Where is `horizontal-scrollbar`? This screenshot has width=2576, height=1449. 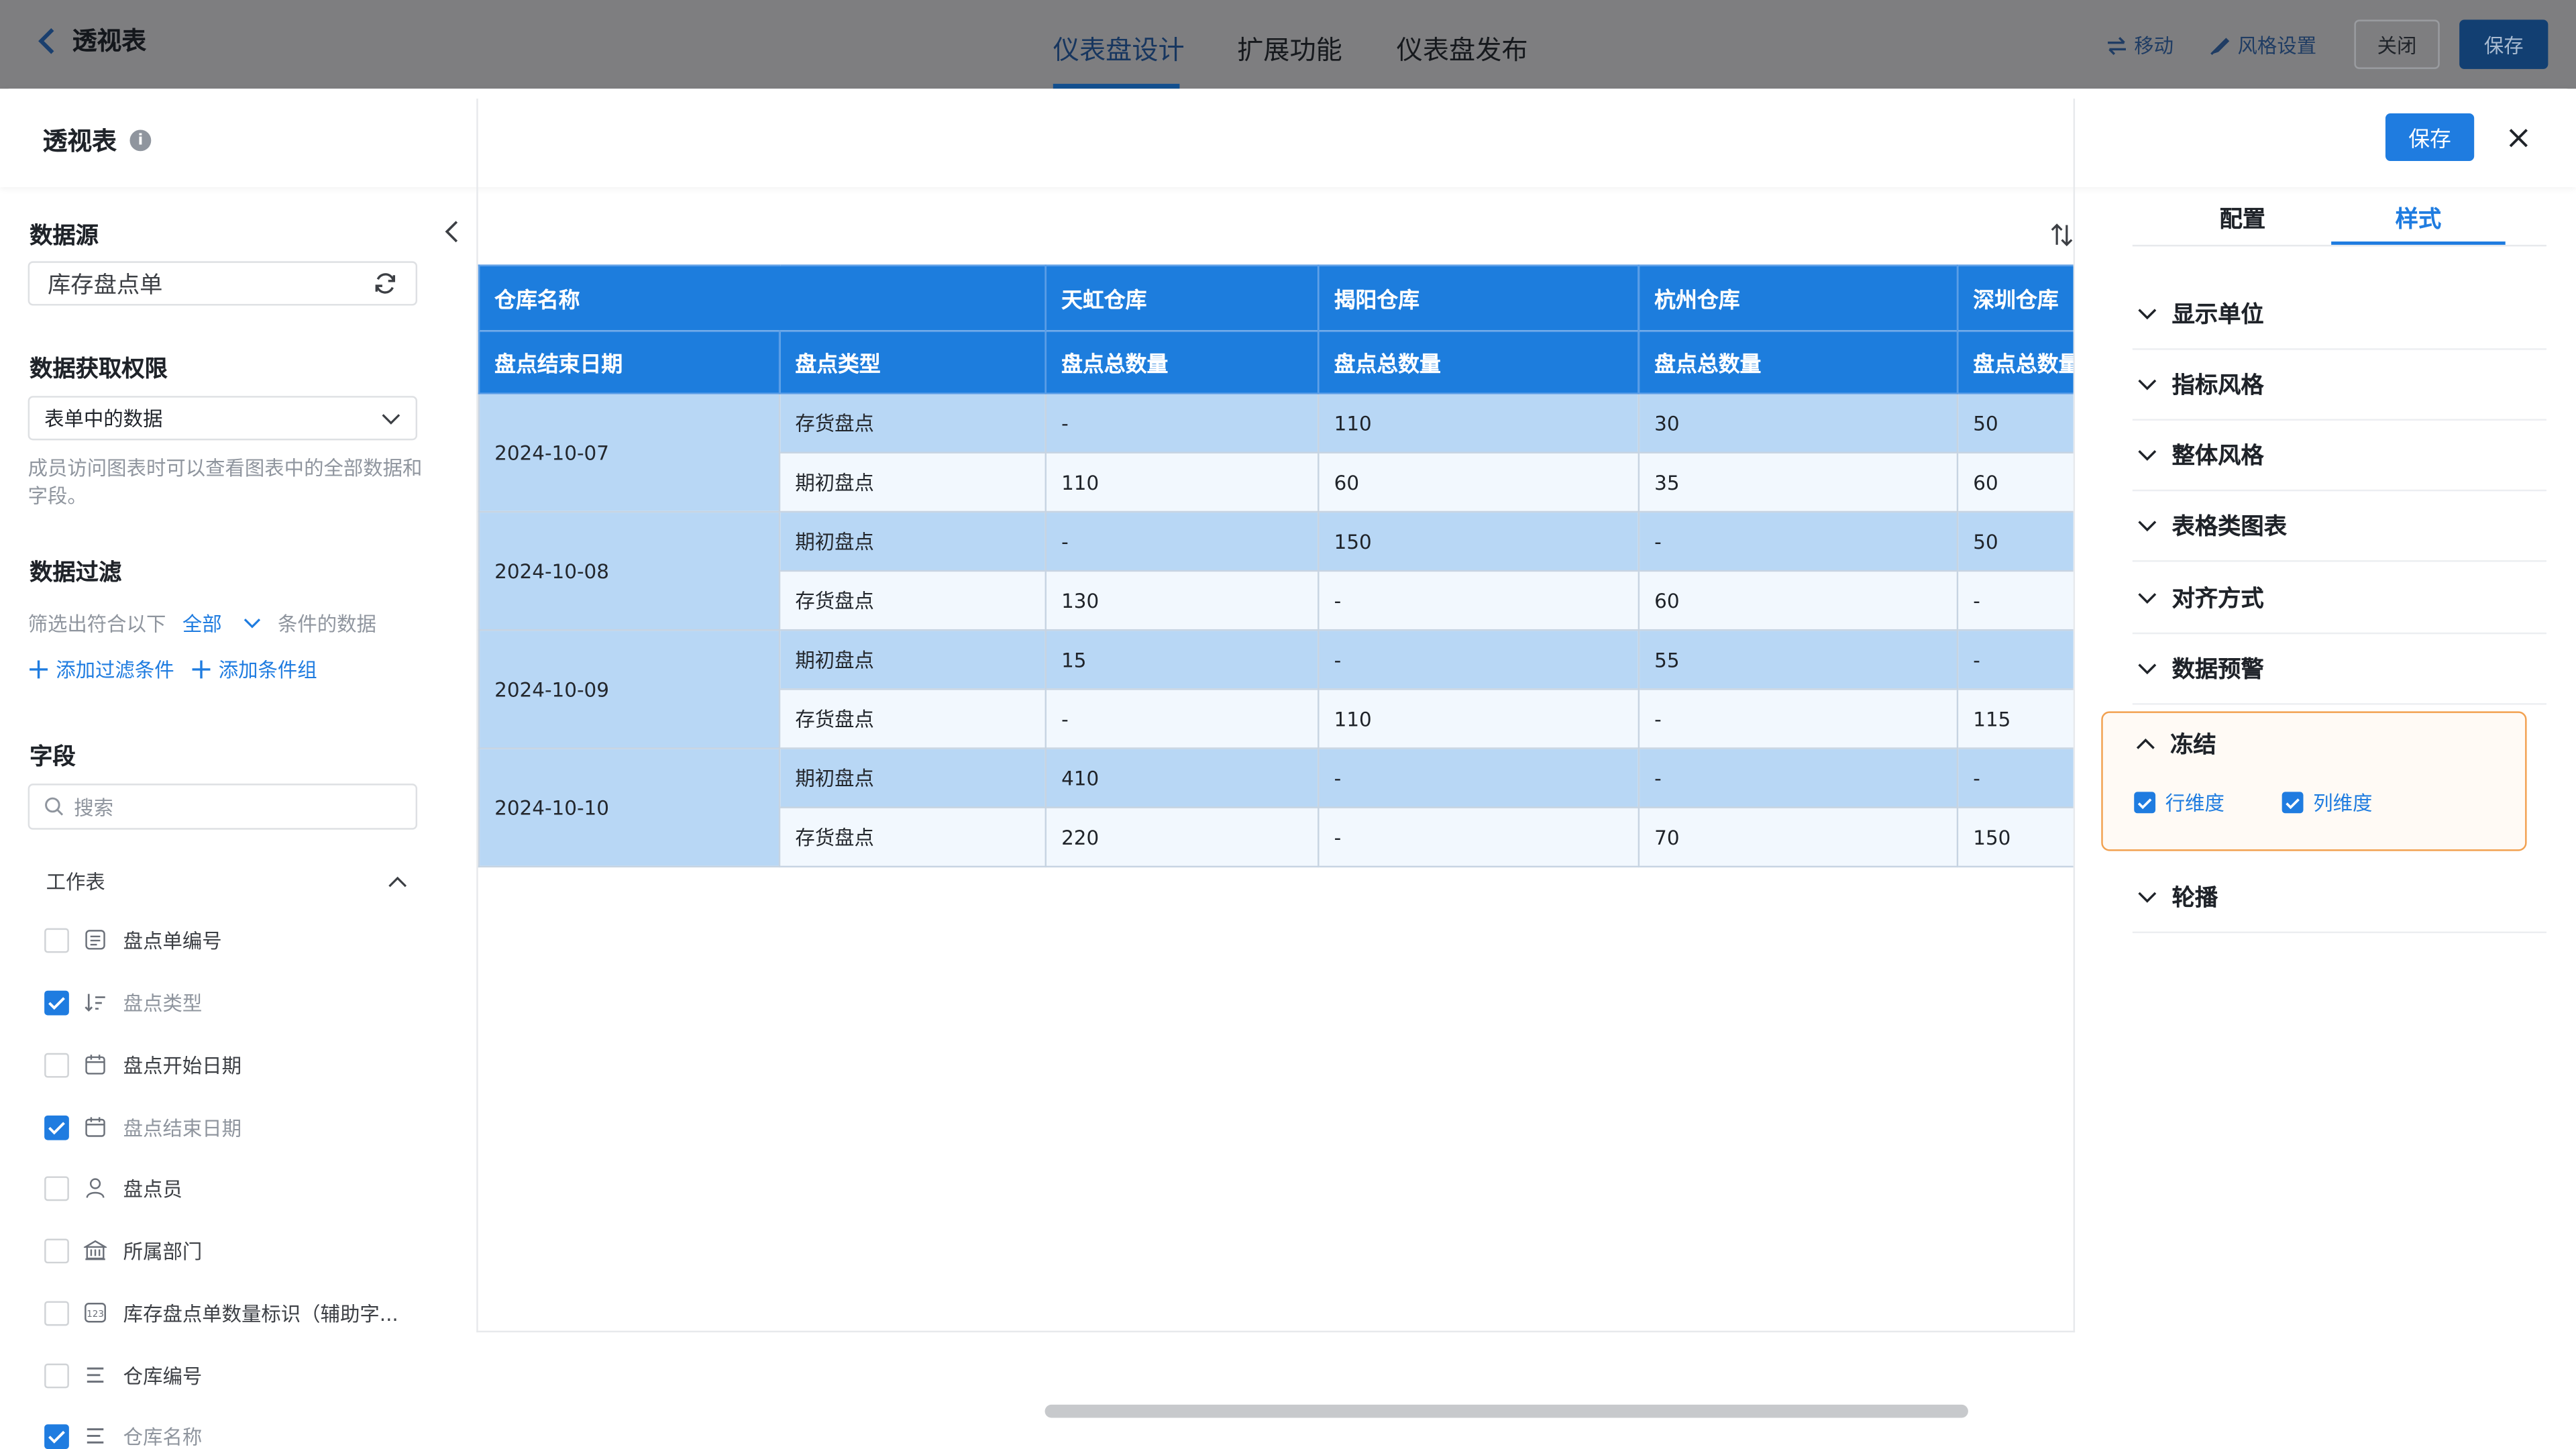 horizontal-scrollbar is located at coordinates (1506, 1411).